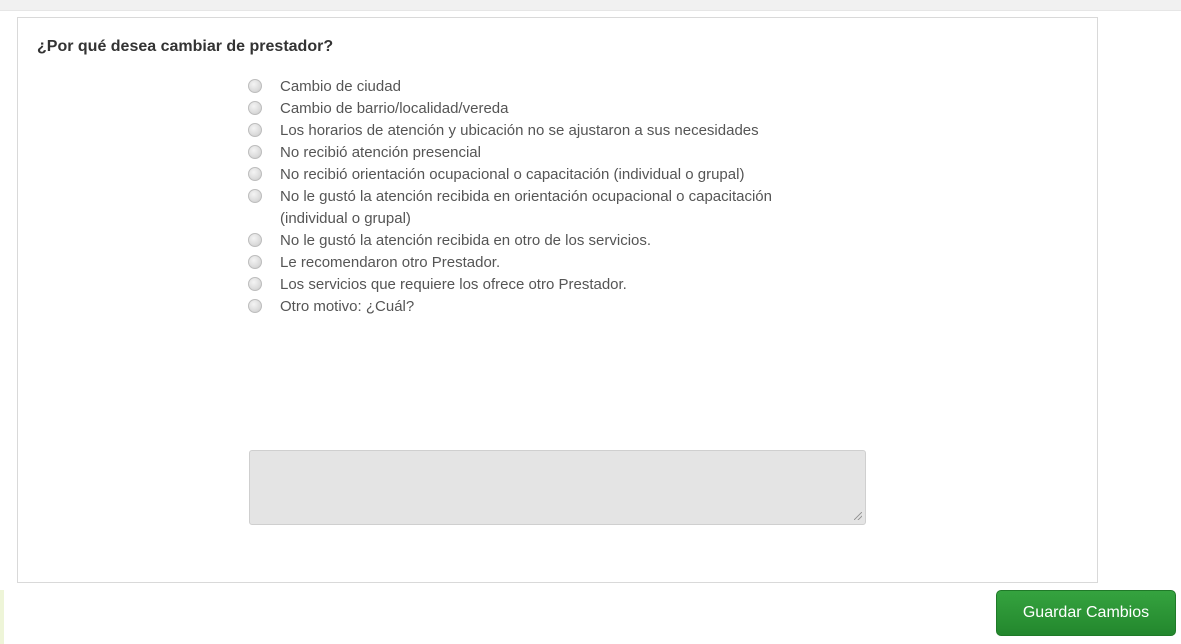  Describe the element at coordinates (394, 108) in the screenshot. I see `option-label: Cambio de barrio/localidad/vereda` at that location.